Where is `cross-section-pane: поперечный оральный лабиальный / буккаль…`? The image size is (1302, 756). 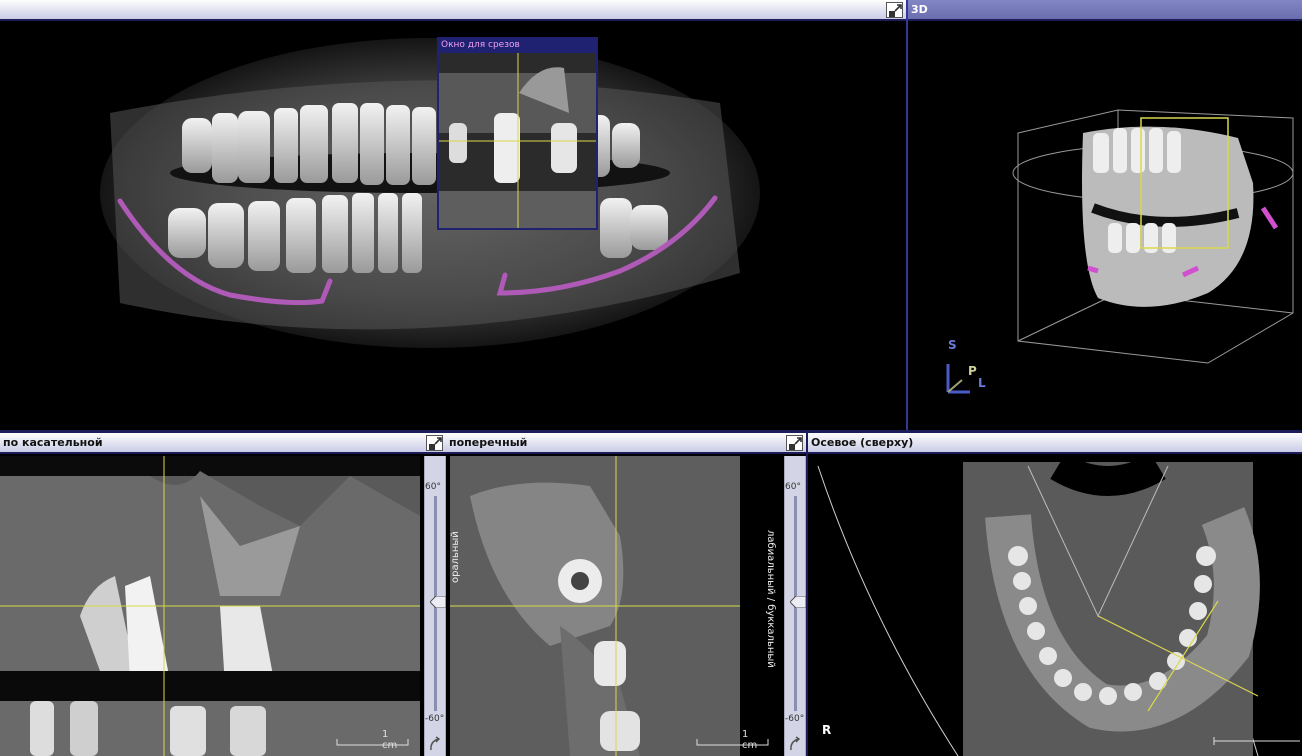
cross-section-pane: поперечный оральный лабиальный / буккаль… is located at coordinates (626, 594).